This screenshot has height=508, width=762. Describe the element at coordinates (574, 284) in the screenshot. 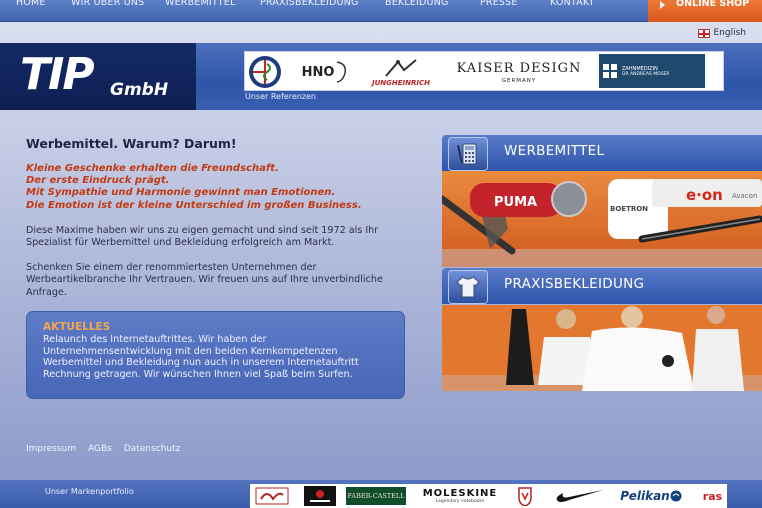

I see `praxis-panel-label: PRAXISBEKLEIDUNG` at that location.